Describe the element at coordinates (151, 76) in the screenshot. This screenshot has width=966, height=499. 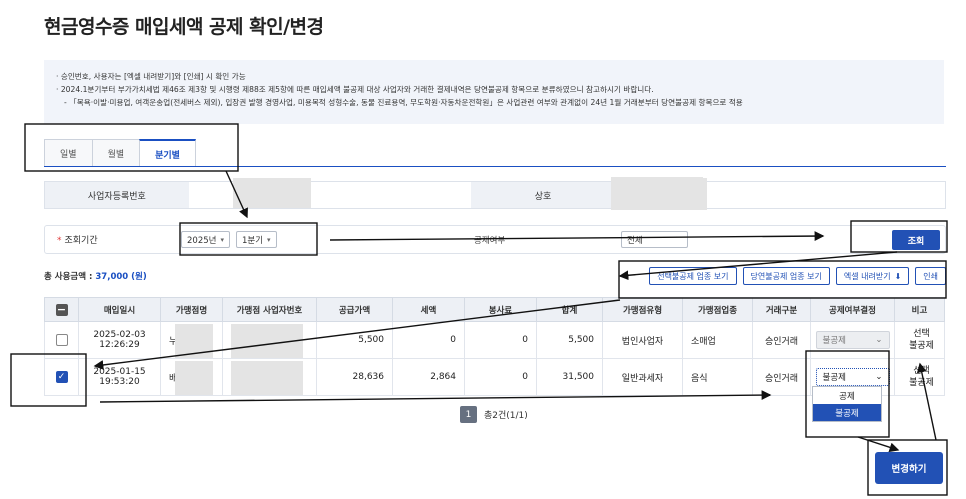
I see `notice-line-1: · 승인번호, 사용자는 [엑셀 내려받기]와 [인쇄] 시 확인 가능` at that location.